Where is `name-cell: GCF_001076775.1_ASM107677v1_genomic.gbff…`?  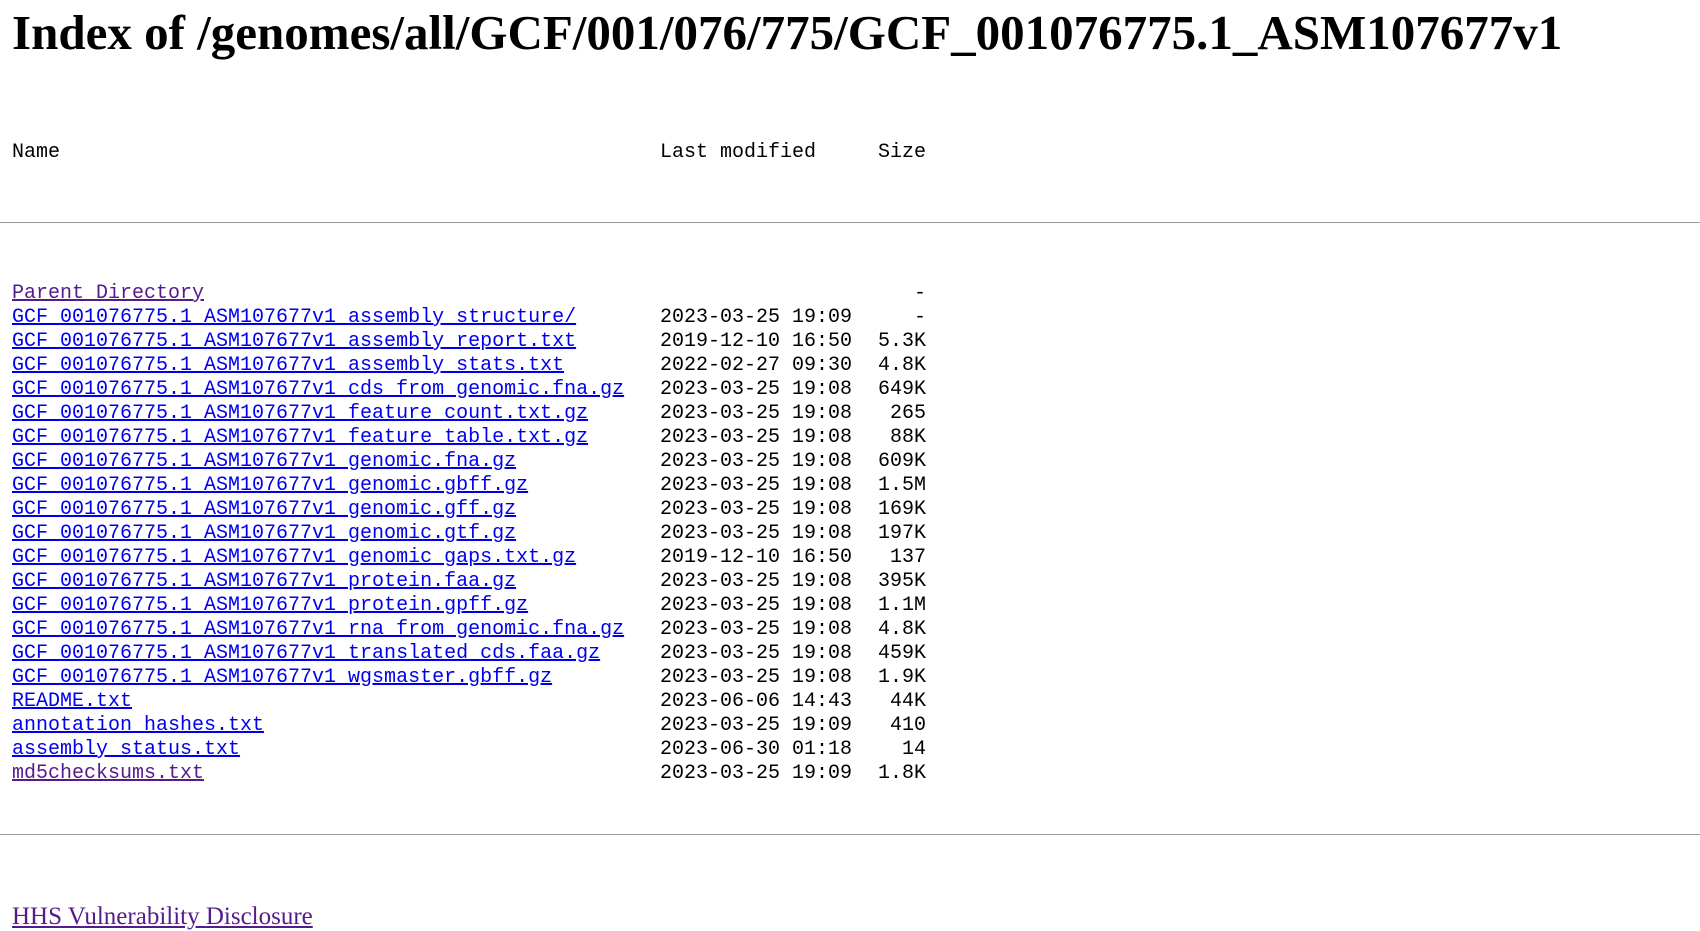 name-cell: GCF_001076775.1_ASM107677v1_genomic.gbff… is located at coordinates (336, 486).